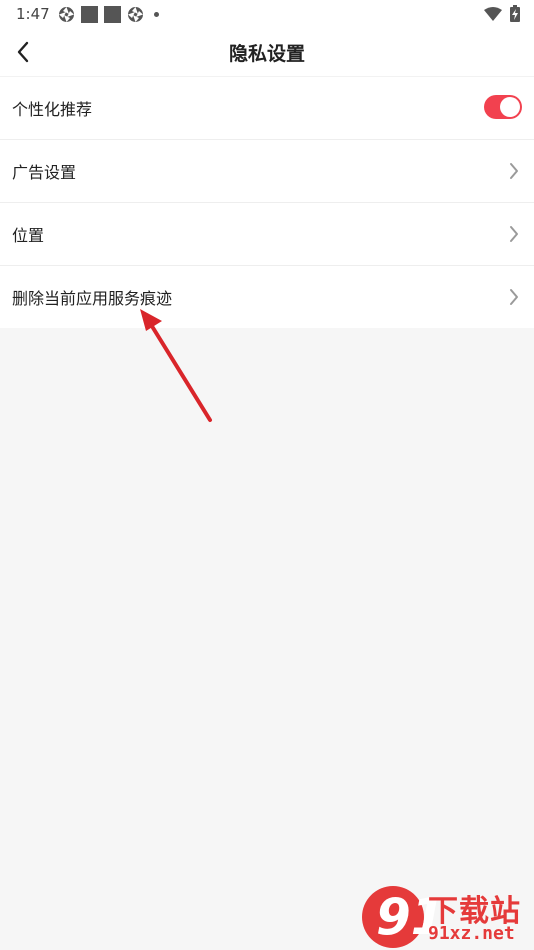 The image size is (534, 950). Describe the element at coordinates (44, 172) in the screenshot. I see `setting-label: 广告设置` at that location.